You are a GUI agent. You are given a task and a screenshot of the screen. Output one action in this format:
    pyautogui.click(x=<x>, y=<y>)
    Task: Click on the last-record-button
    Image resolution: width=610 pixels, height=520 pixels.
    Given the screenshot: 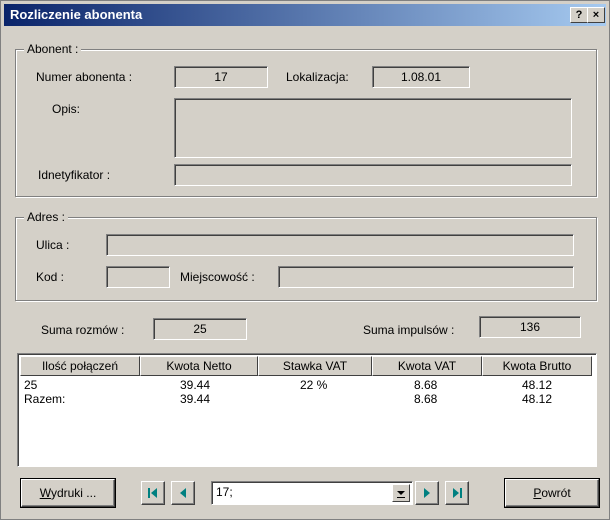 What is the action you would take?
    pyautogui.click(x=457, y=493)
    